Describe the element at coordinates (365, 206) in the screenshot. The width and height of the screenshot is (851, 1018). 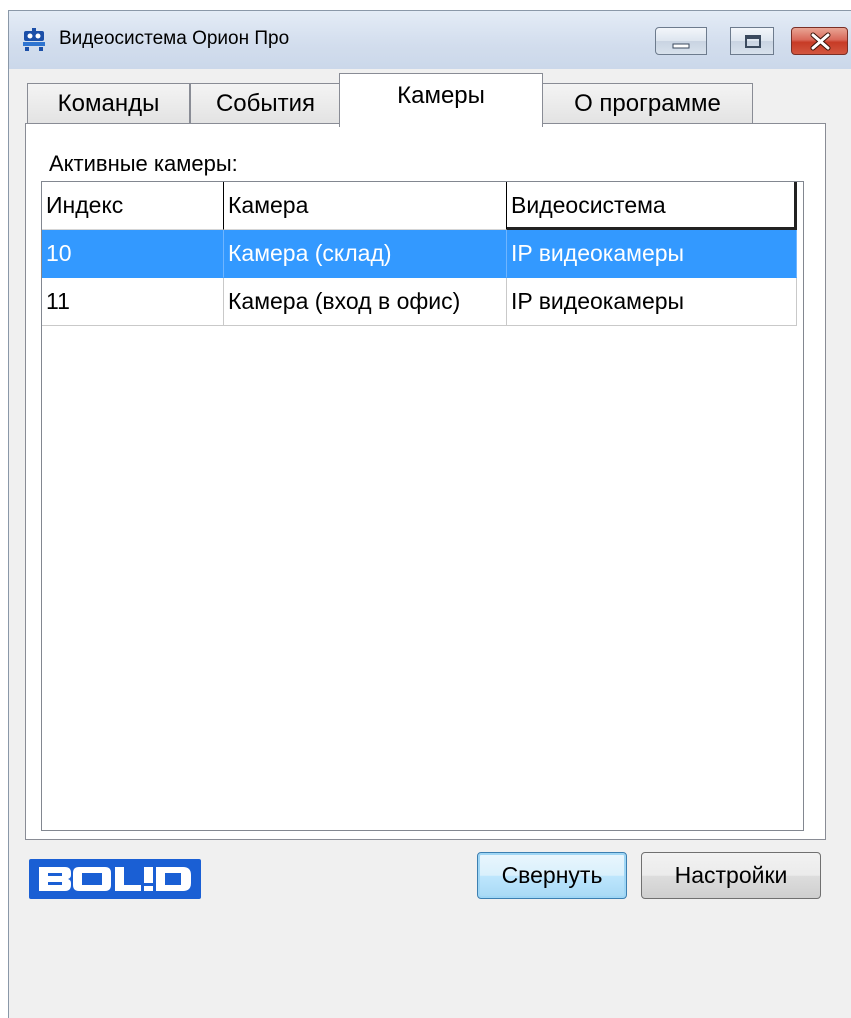
I see `column-header-camera: Камера` at that location.